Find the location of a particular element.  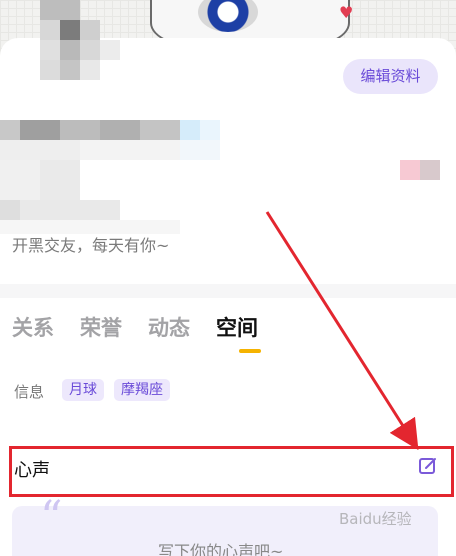

info-tag-location: 月球 is located at coordinates (83, 390).